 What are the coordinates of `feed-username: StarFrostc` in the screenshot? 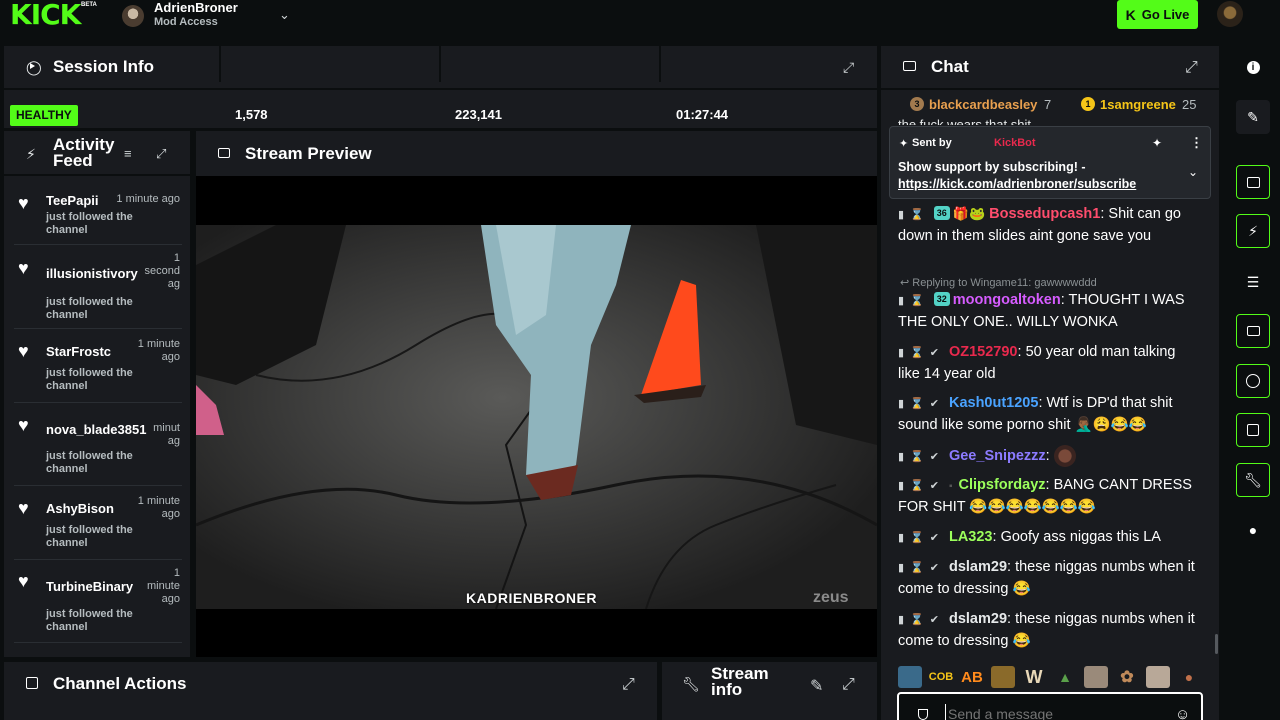 It's located at (78, 351).